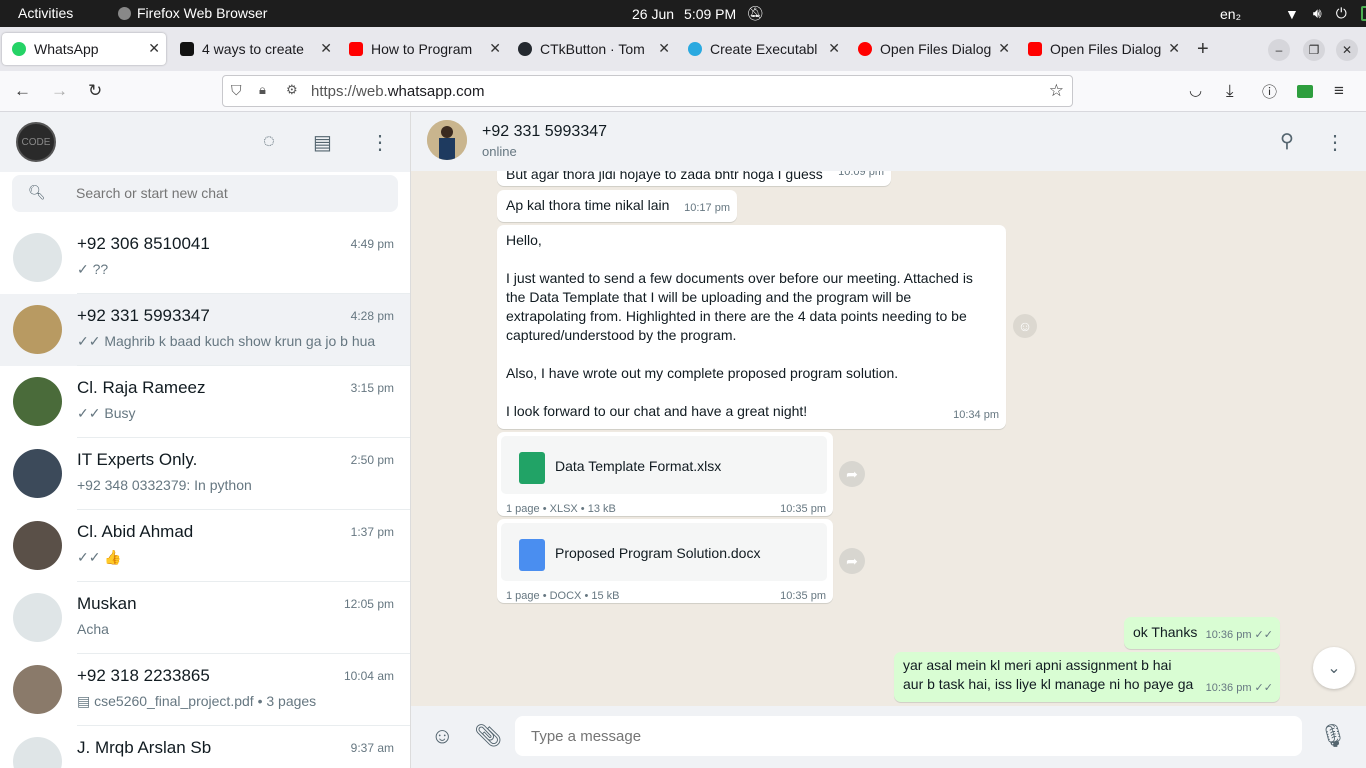 The width and height of the screenshot is (1366, 768). I want to click on tab-dev: 4 ways to create ✕, so click(254, 49).